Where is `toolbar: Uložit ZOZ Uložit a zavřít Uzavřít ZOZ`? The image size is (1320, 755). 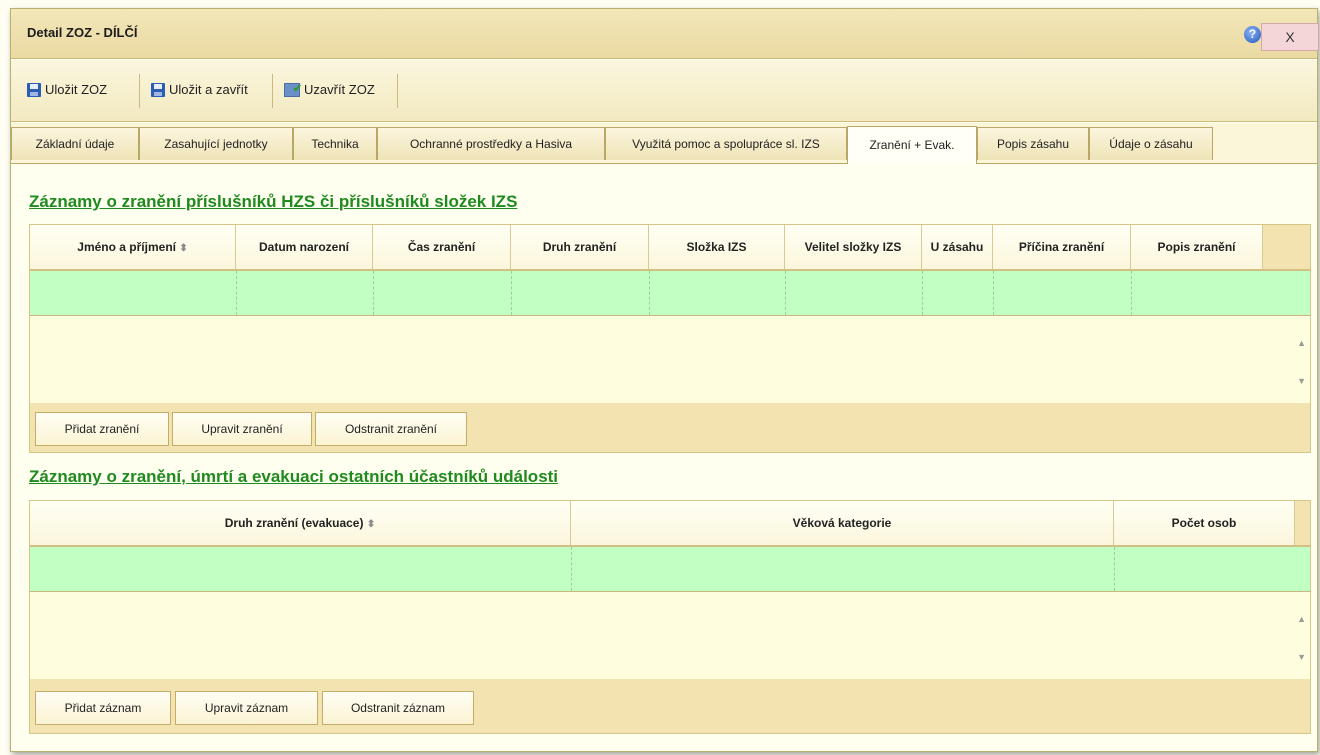
toolbar: Uložit ZOZ Uložit a zavřít Uzavřít ZOZ is located at coordinates (664, 91).